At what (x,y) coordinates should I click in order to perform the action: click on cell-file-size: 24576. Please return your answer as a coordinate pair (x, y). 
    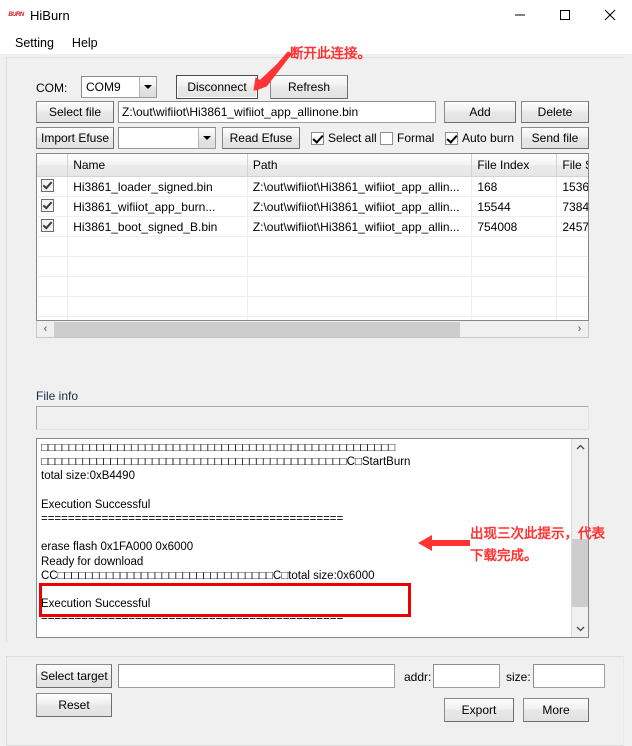
    Looking at the image, I should click on (572, 226).